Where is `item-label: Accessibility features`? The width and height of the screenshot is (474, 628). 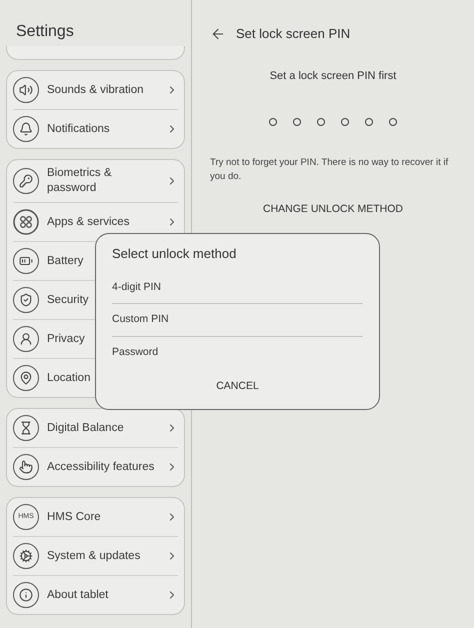 item-label: Accessibility features is located at coordinates (101, 467).